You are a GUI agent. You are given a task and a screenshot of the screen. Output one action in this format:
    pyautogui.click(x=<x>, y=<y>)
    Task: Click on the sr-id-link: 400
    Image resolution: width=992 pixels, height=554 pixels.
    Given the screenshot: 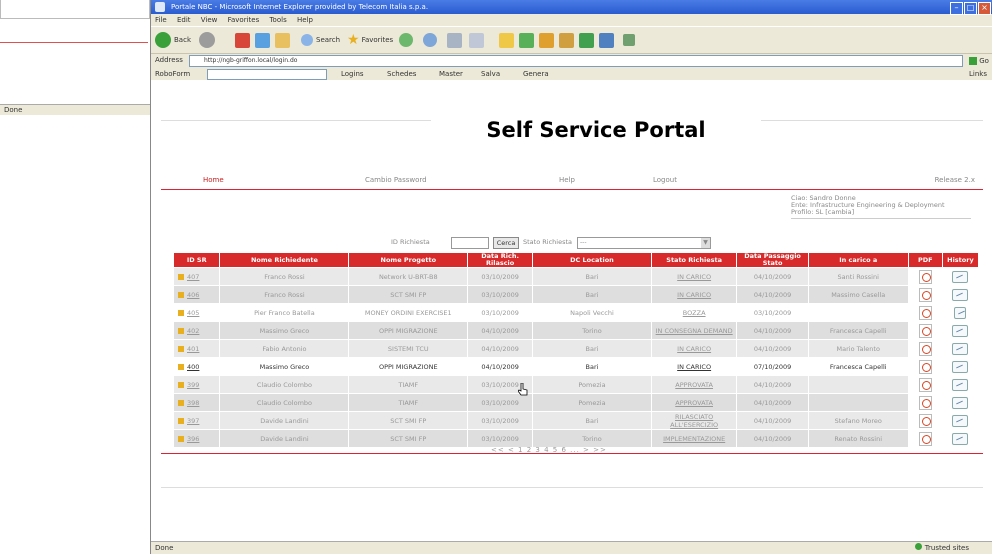 What is the action you would take?
    pyautogui.click(x=193, y=367)
    